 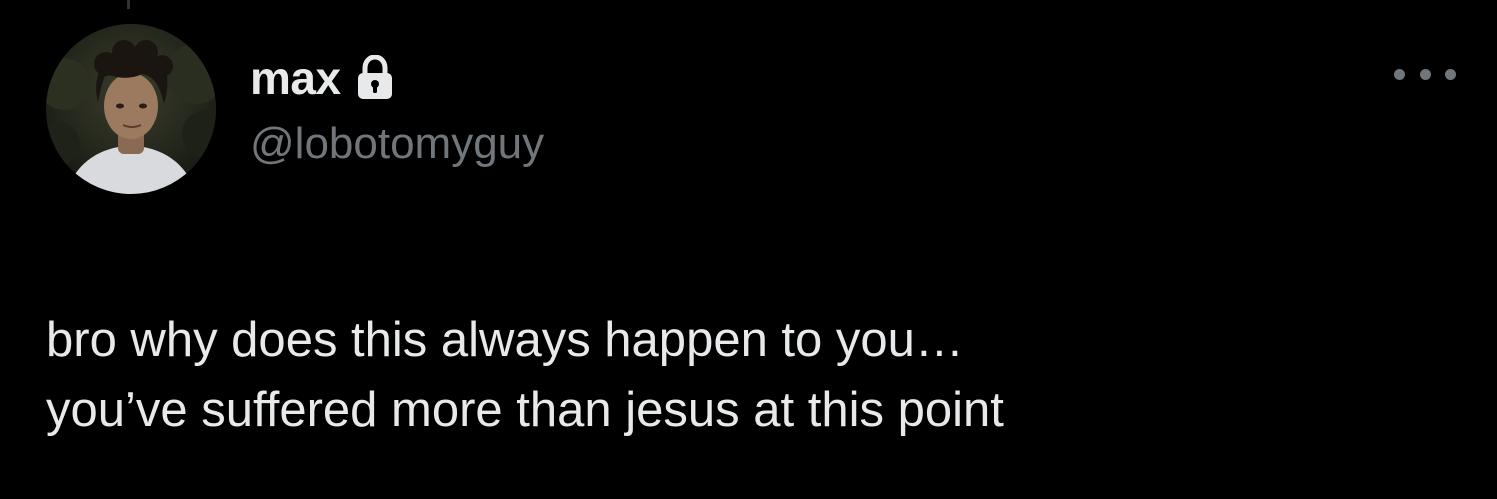 What do you see at coordinates (1399, 74) in the screenshot?
I see `more-horizontal-icon` at bounding box center [1399, 74].